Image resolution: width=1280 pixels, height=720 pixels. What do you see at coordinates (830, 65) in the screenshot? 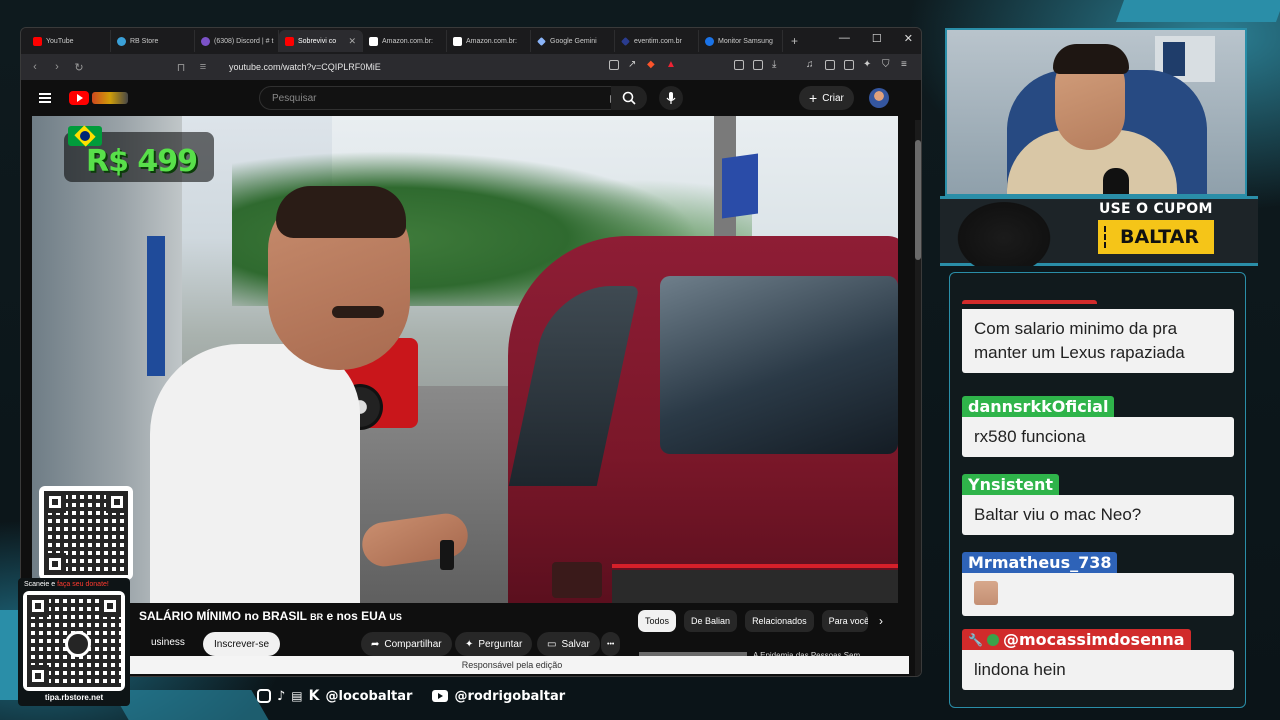
I see `sidebar-icon` at bounding box center [830, 65].